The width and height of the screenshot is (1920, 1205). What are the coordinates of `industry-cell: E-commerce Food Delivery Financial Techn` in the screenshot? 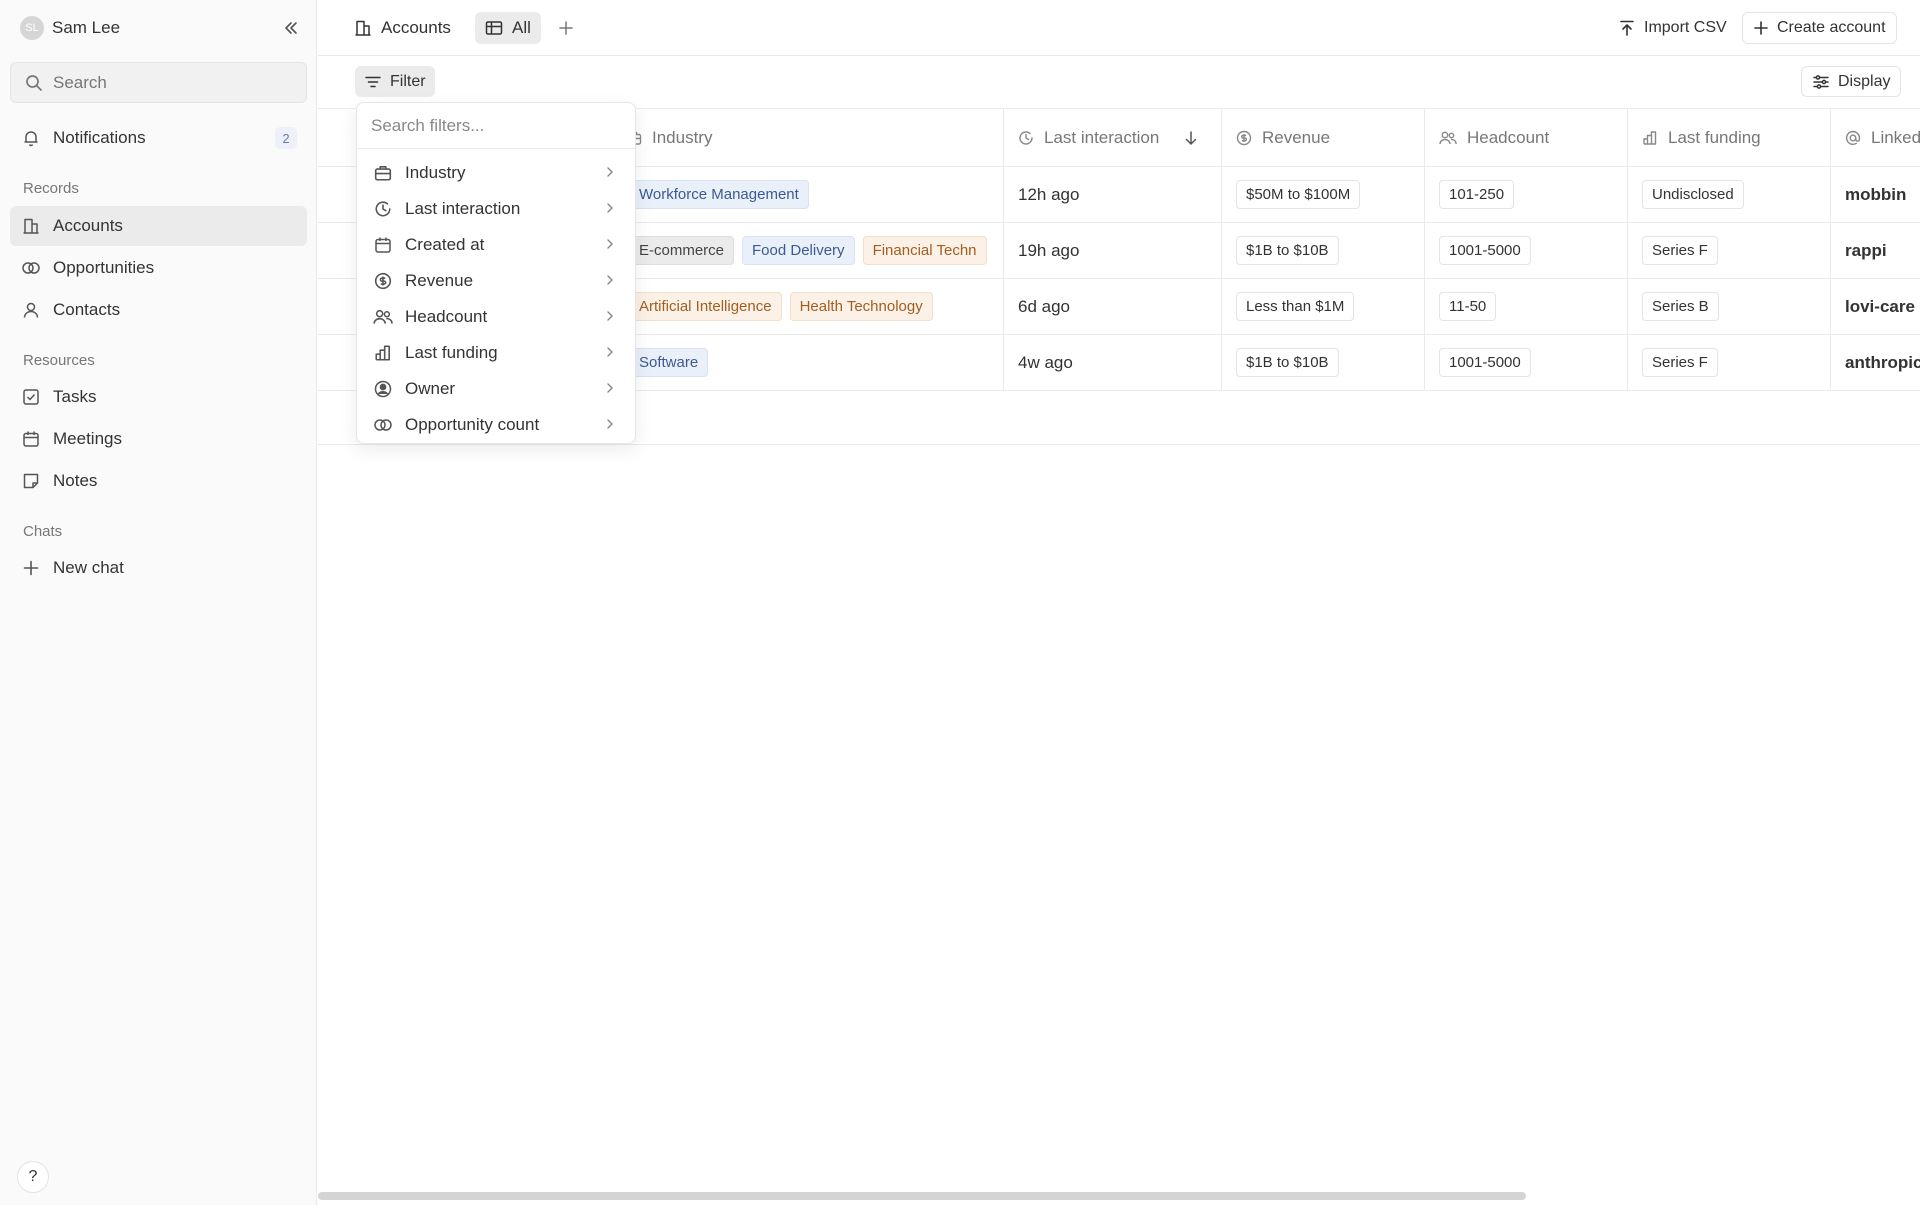 It's located at (816, 250).